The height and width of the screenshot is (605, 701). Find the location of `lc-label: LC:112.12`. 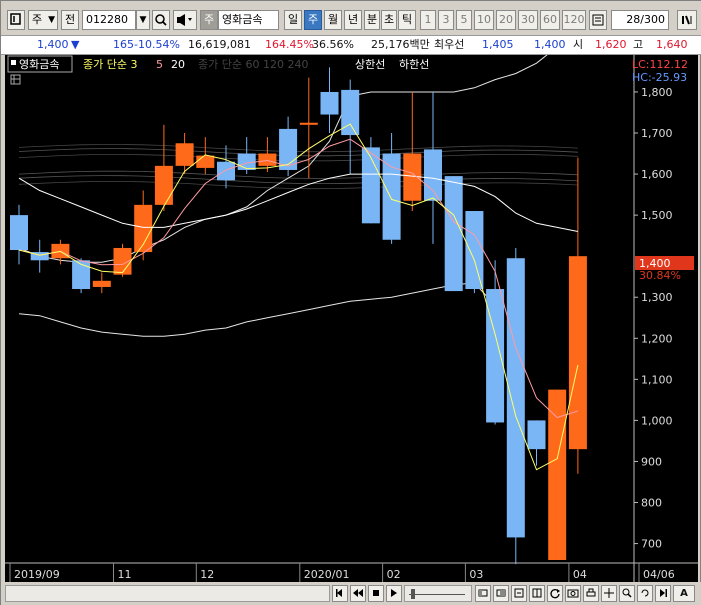

lc-label: LC:112.12 is located at coordinates (660, 64).